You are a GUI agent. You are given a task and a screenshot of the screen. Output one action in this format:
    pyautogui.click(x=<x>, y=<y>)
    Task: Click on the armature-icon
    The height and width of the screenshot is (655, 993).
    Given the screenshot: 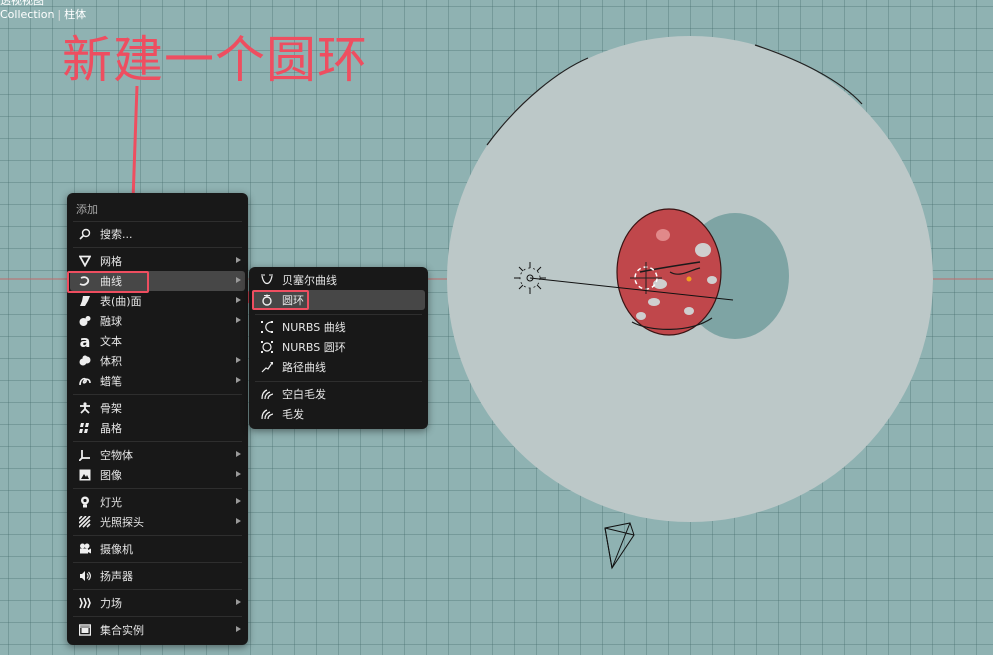 What is the action you would take?
    pyautogui.click(x=85, y=408)
    